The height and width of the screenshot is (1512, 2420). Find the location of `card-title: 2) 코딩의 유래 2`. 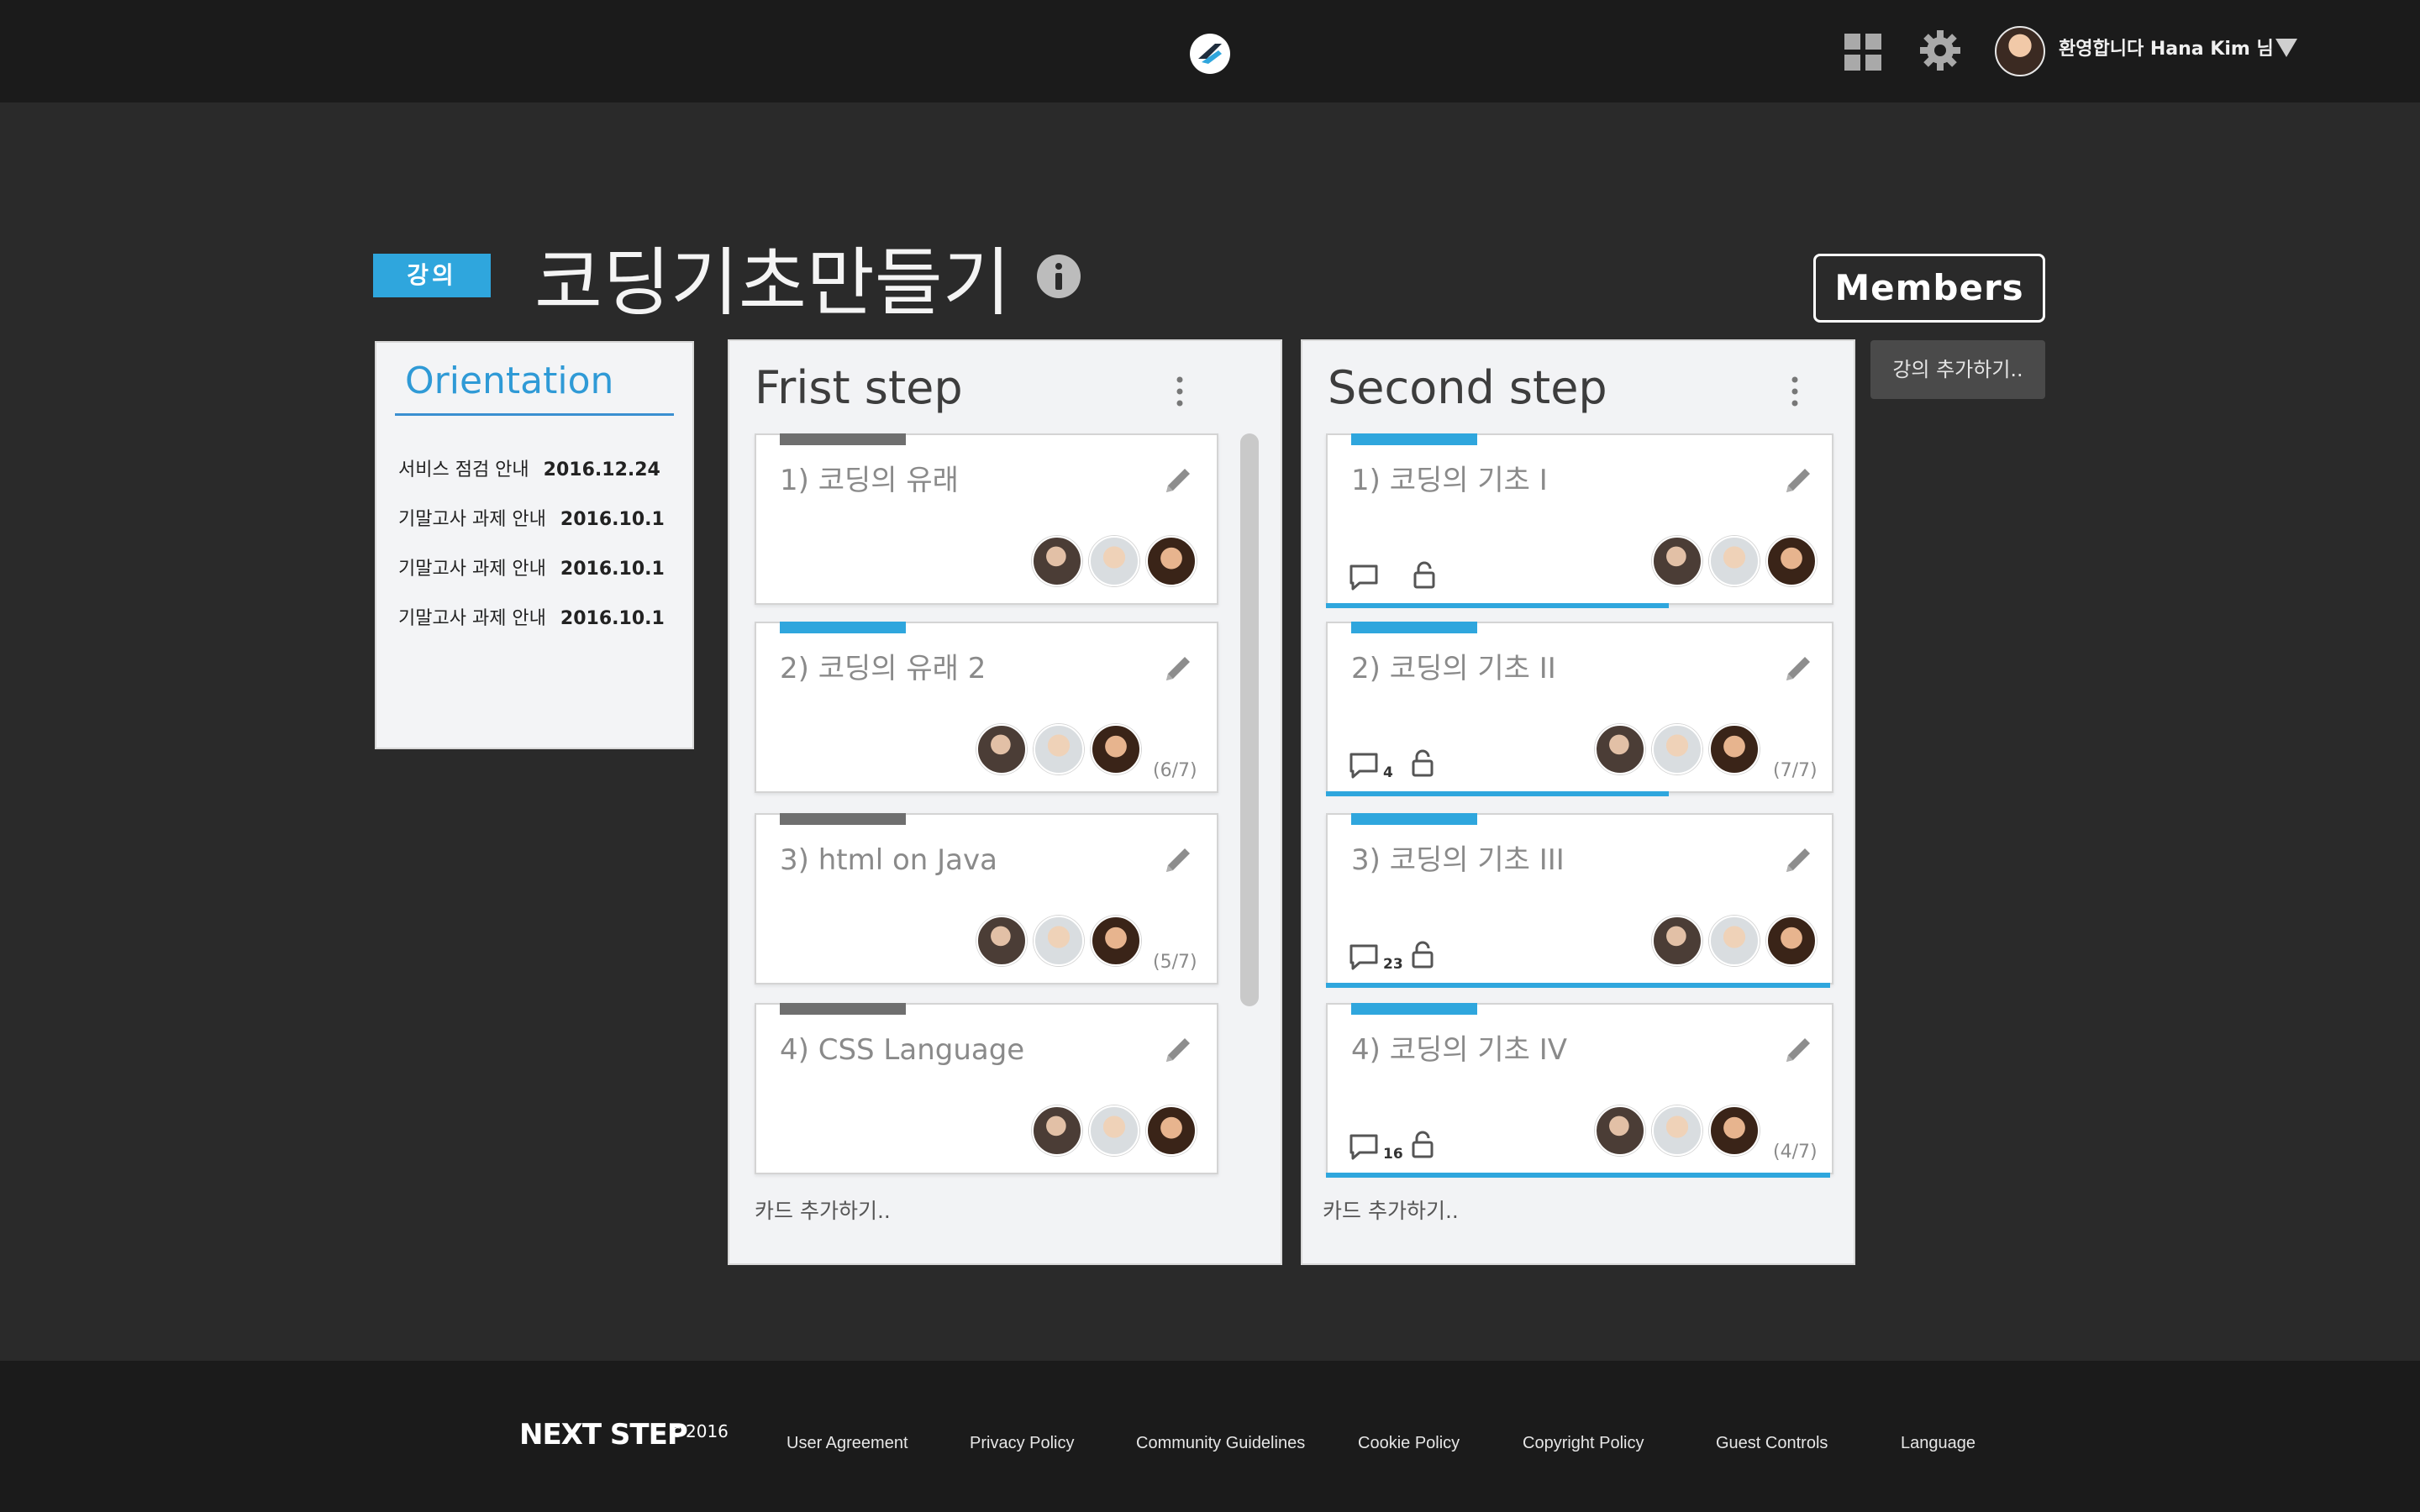

card-title: 2) 코딩의 유래 2 is located at coordinates (883, 668).